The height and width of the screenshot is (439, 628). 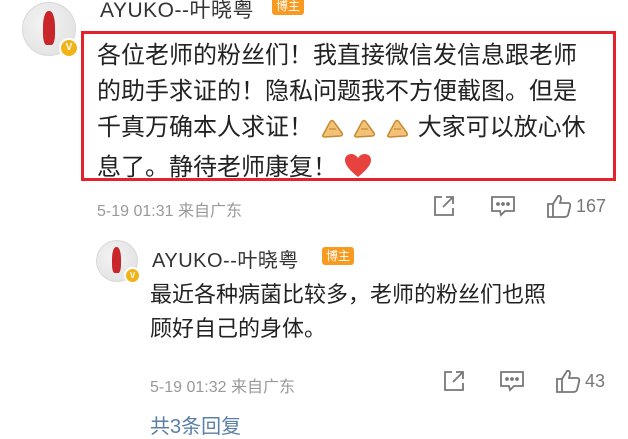 I want to click on comment-button, so click(x=518, y=206).